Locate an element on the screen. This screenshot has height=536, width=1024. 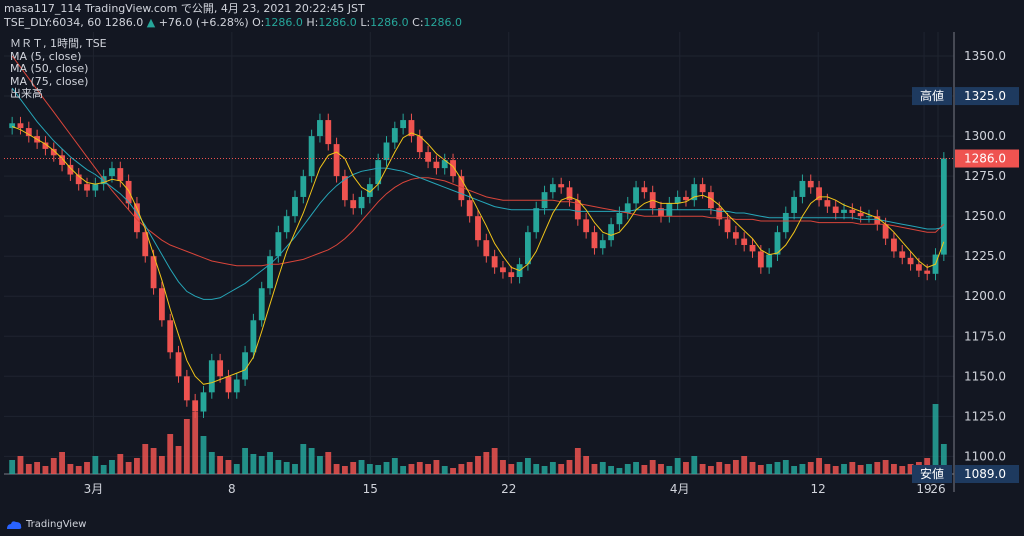
legend-ma50: MA (50, close) is located at coordinates (58, 69).